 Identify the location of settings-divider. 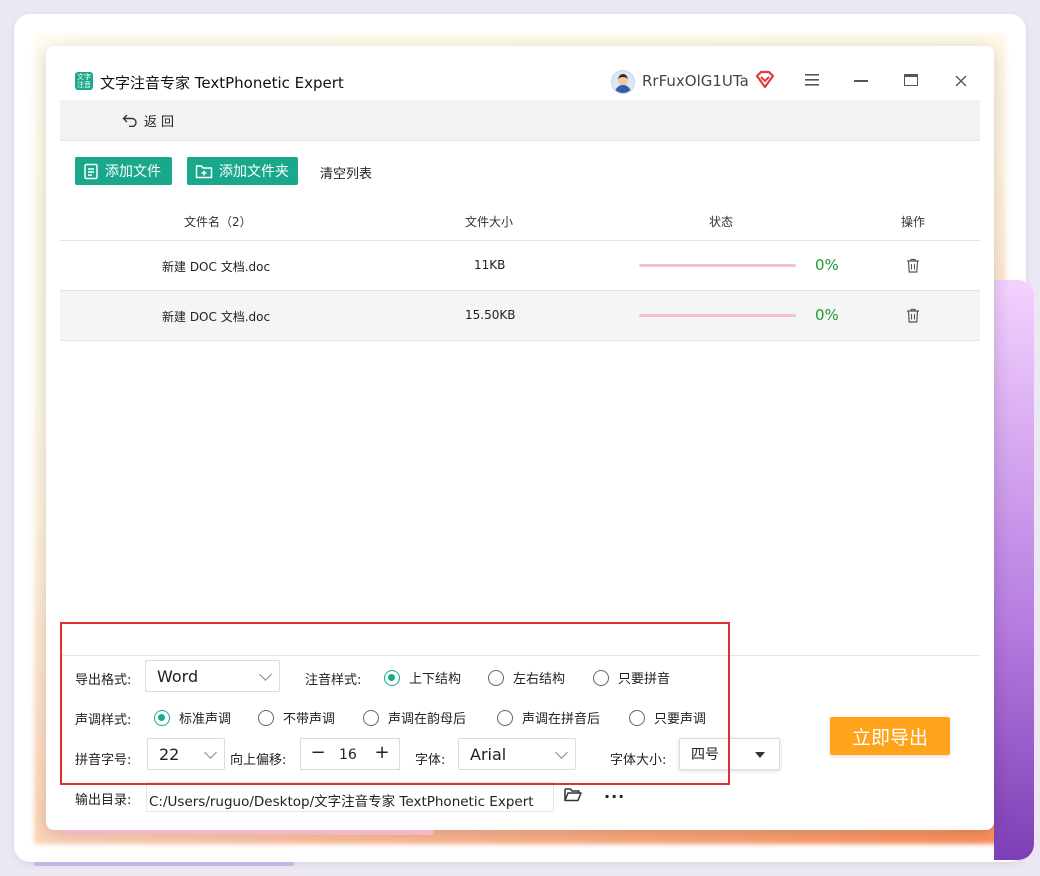
(520, 655).